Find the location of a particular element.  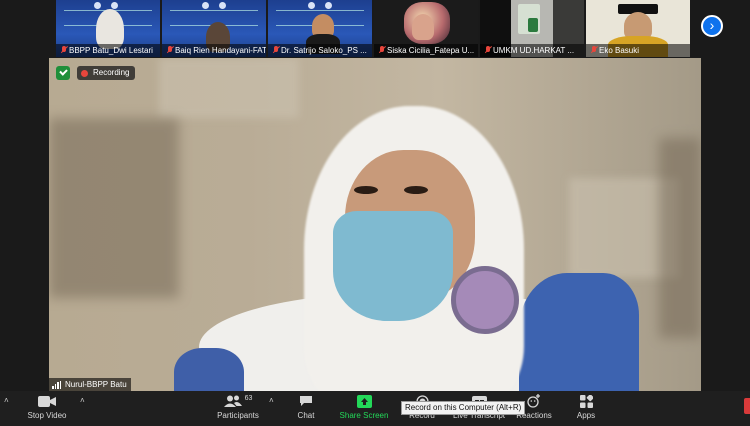

apps-icon is located at coordinates (586, 401).